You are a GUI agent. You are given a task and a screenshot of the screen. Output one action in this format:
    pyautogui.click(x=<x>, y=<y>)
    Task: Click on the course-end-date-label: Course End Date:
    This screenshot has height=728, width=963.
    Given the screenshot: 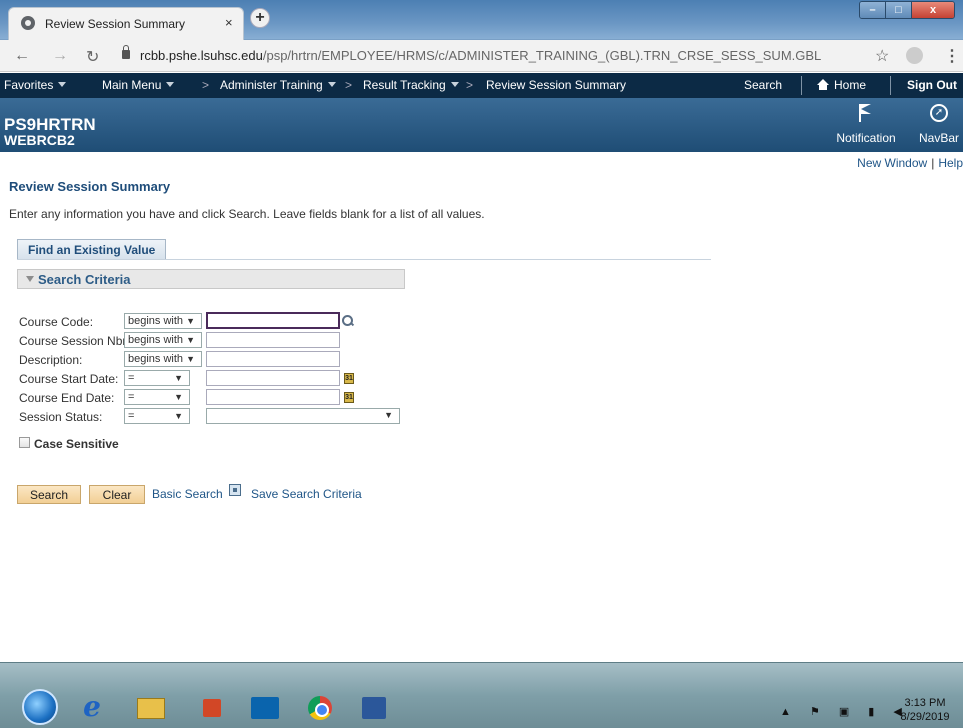 What is the action you would take?
    pyautogui.click(x=67, y=398)
    